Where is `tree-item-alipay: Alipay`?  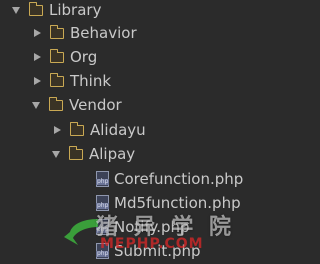 tree-item-alipay: Alipay is located at coordinates (93, 154).